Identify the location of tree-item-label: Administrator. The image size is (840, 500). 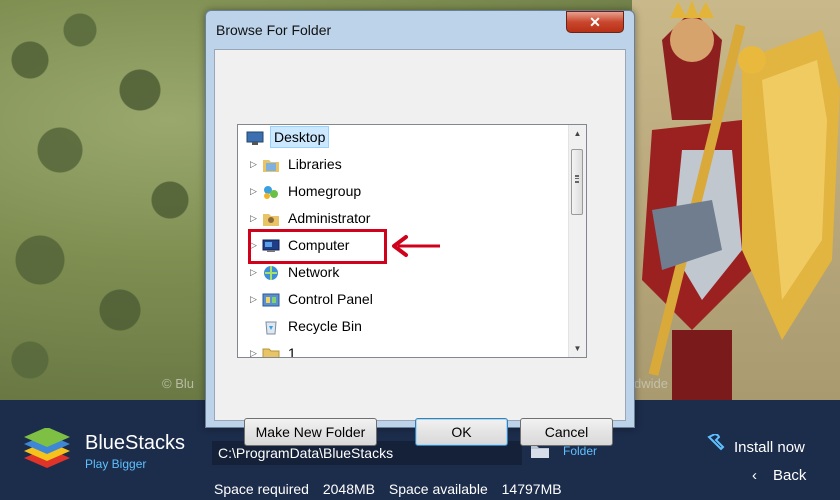
(329, 218).